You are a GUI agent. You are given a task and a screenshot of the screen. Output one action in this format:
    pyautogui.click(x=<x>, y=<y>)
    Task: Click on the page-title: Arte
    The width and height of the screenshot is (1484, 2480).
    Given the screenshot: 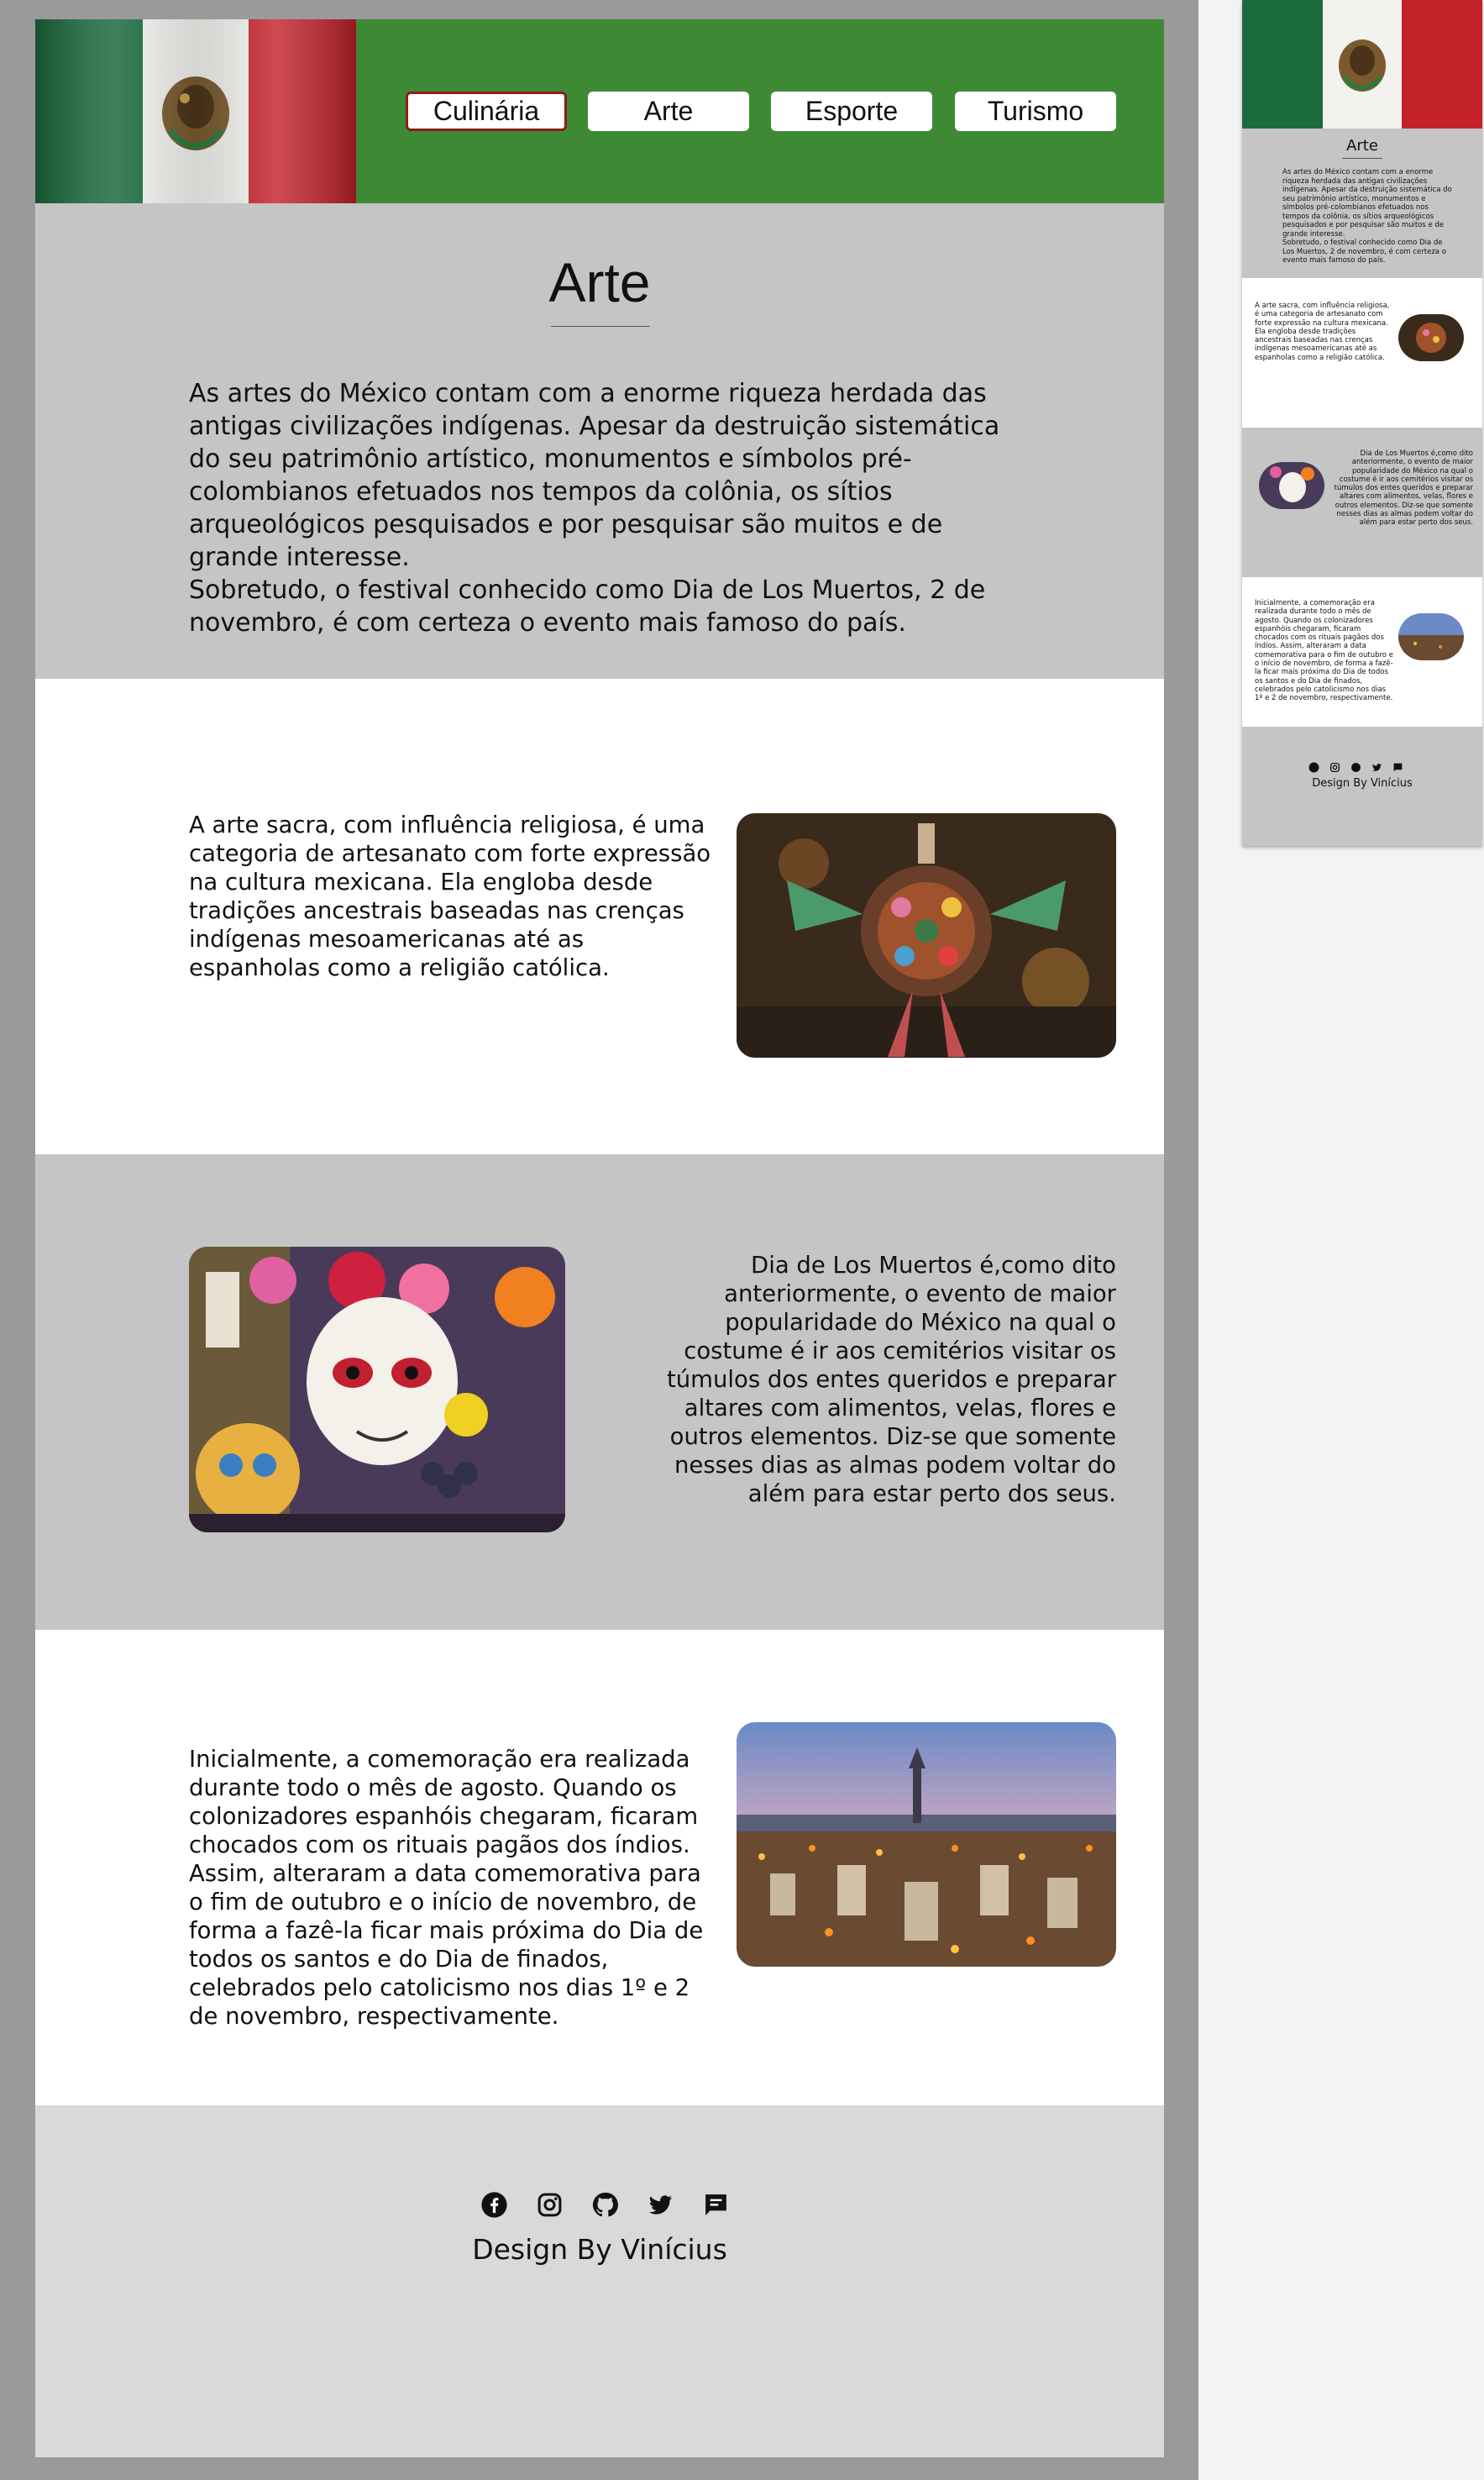 What is the action you would take?
    pyautogui.click(x=600, y=282)
    